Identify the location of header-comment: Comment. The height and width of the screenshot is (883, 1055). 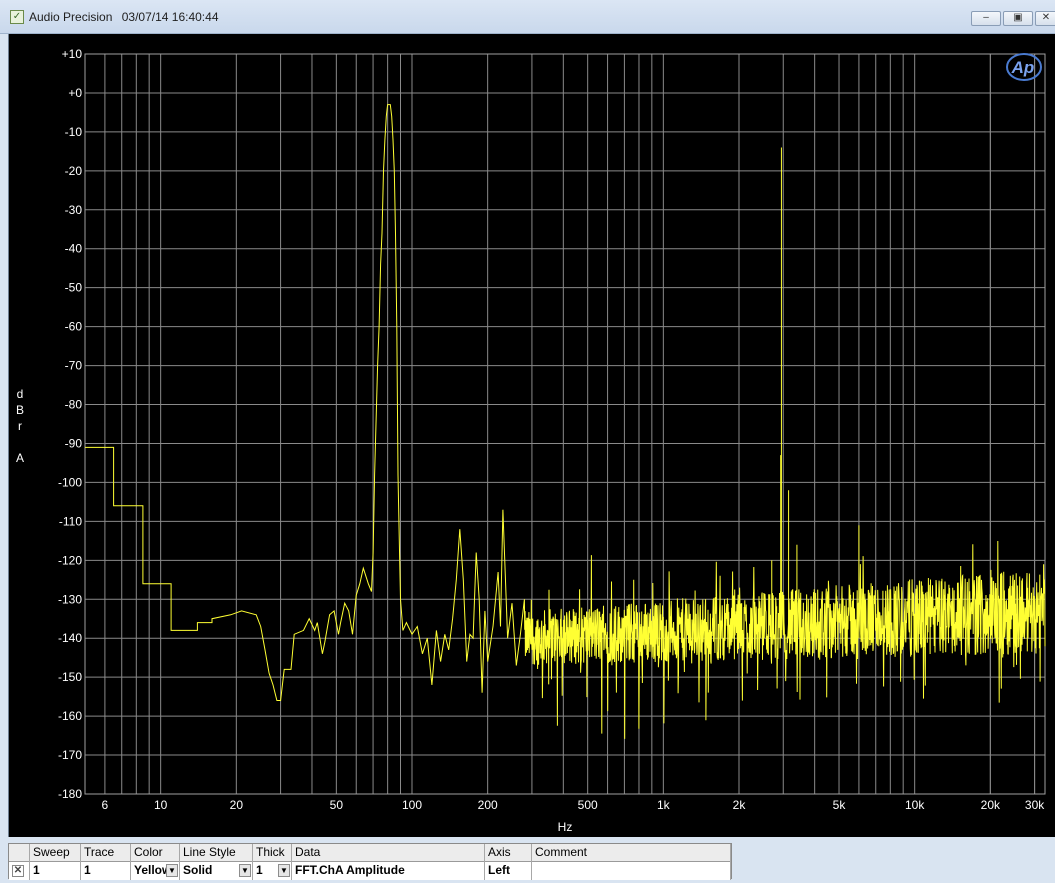
(631, 853).